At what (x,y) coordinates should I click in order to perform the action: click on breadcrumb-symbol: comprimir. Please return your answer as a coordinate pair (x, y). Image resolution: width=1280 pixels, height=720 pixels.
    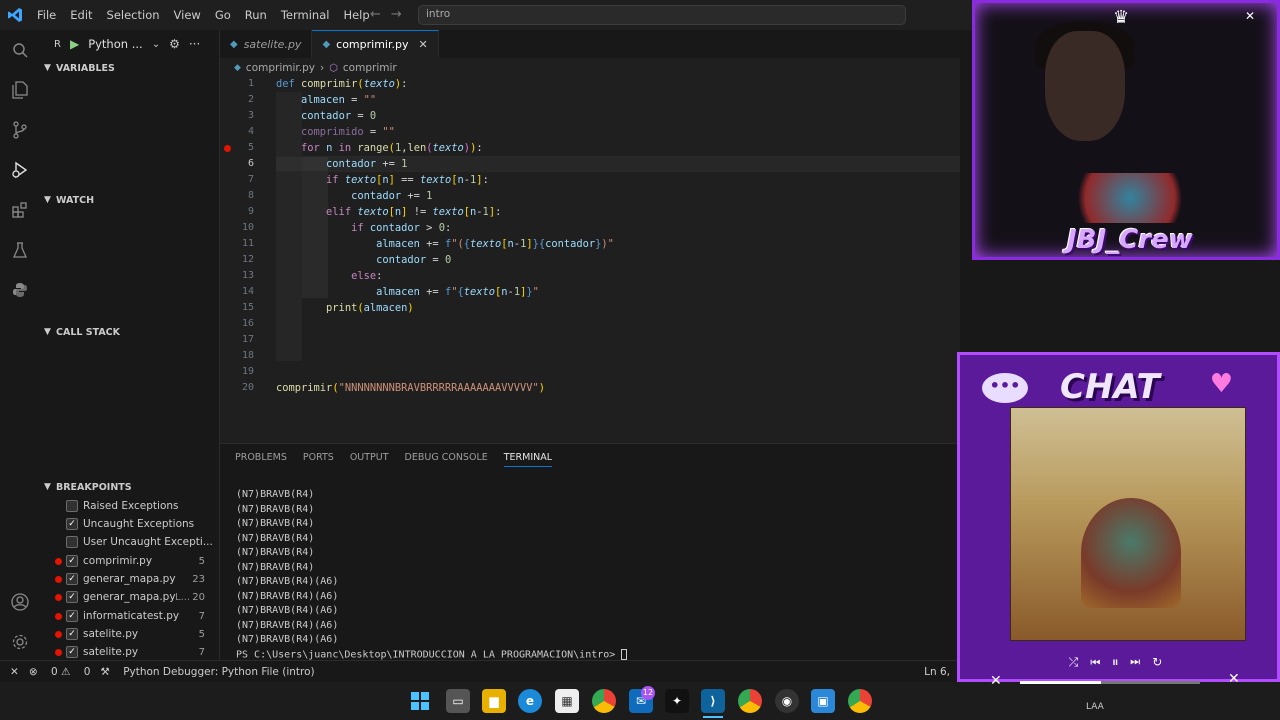
    Looking at the image, I should click on (370, 68).